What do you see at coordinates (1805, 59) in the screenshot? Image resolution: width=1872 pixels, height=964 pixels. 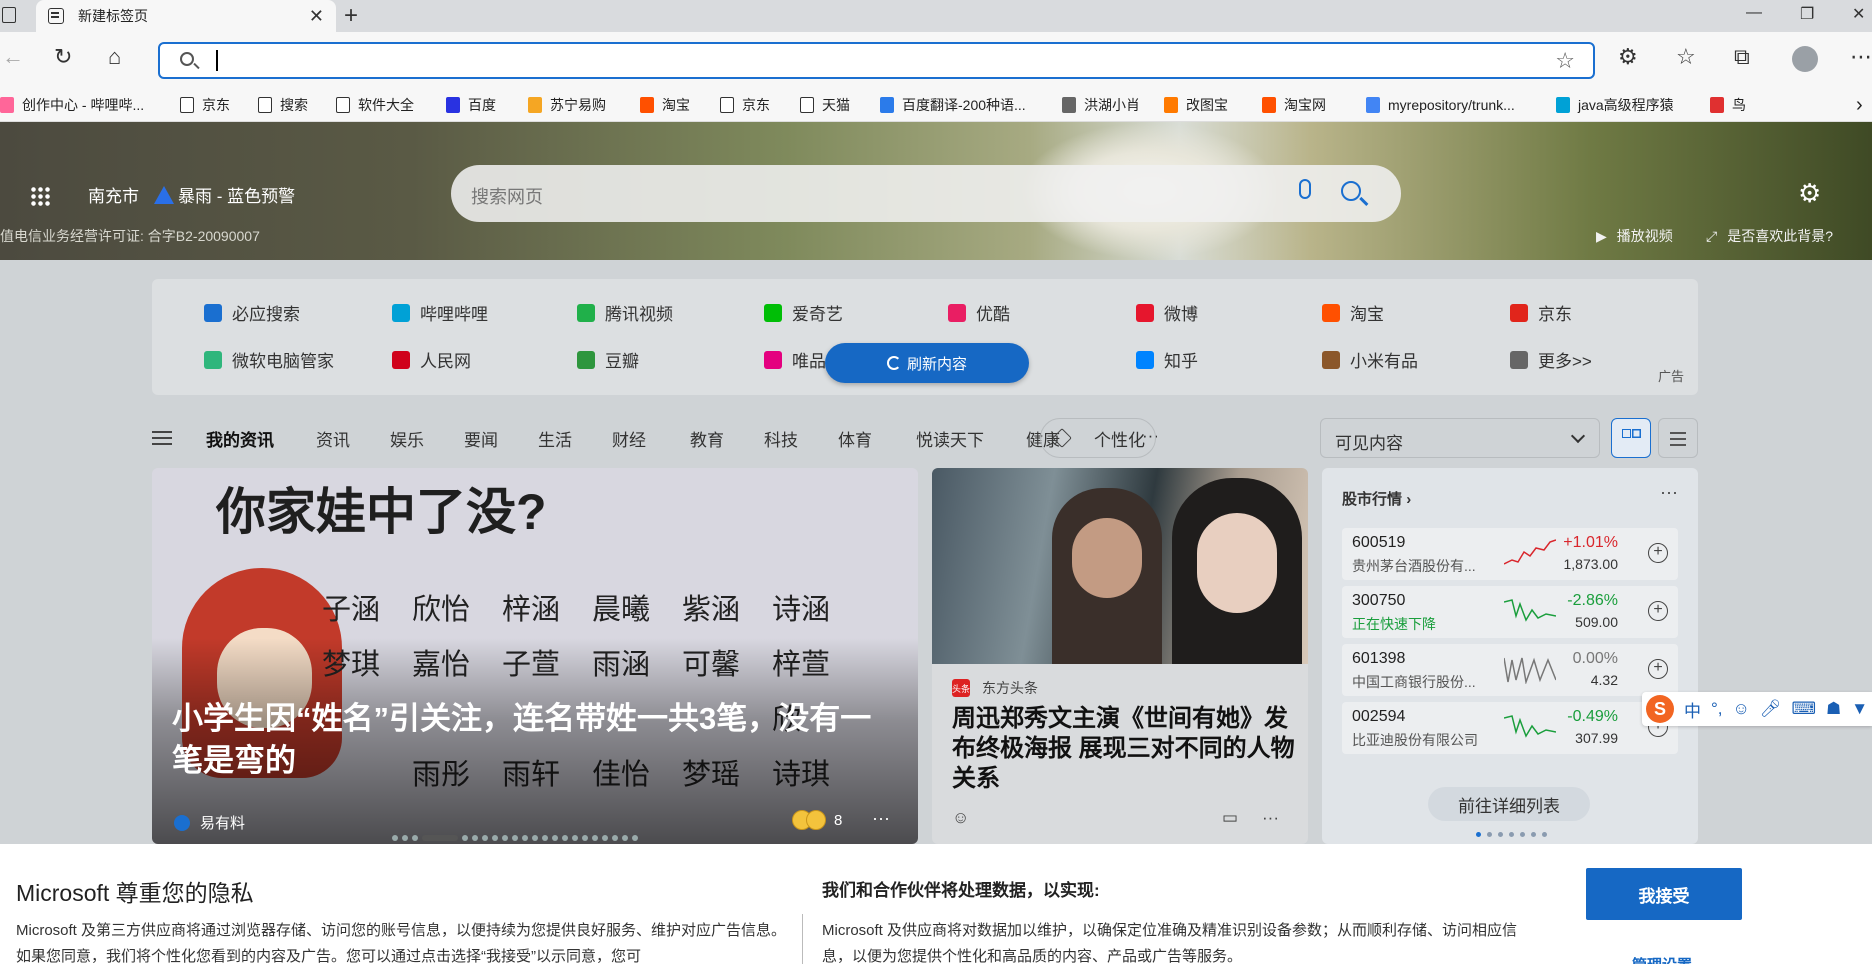 I see `profile-avatar` at bounding box center [1805, 59].